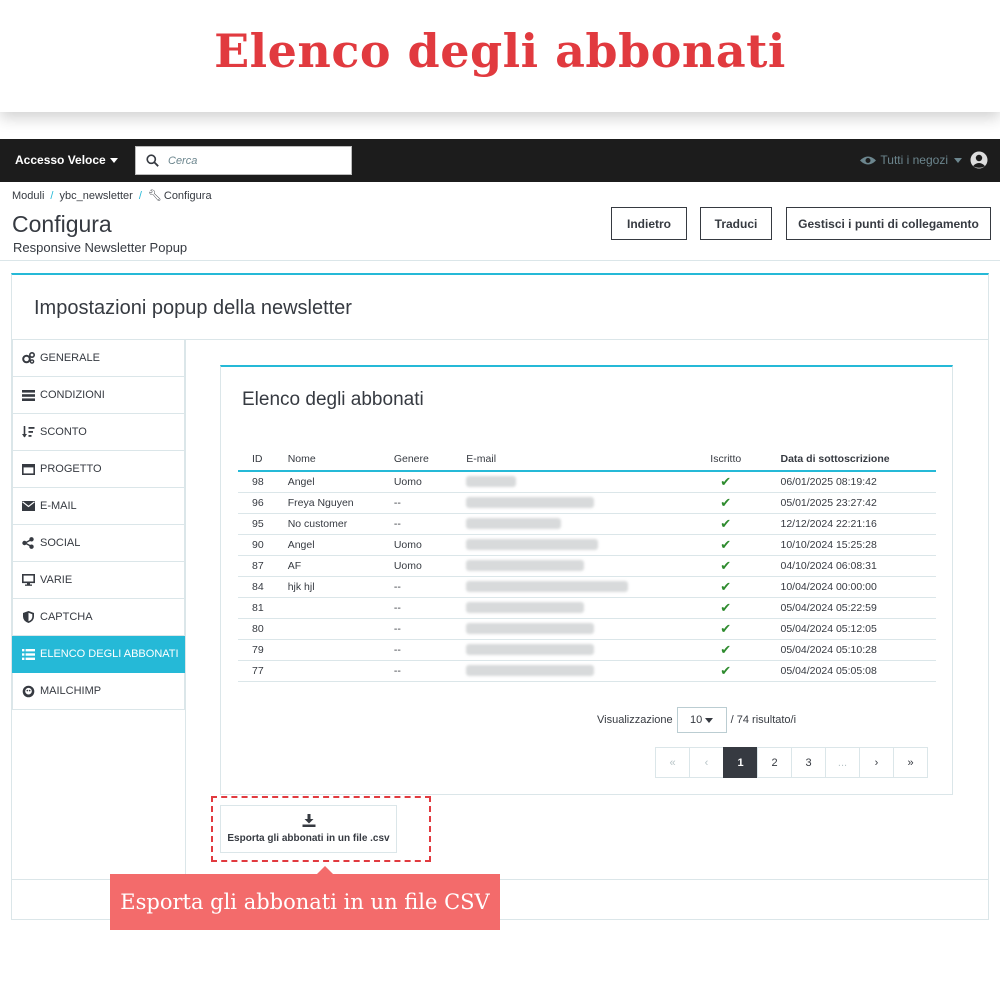 The height and width of the screenshot is (1000, 1000). I want to click on sidebar-item-label: ELENCO DEGLI ABBONATI, so click(109, 654).